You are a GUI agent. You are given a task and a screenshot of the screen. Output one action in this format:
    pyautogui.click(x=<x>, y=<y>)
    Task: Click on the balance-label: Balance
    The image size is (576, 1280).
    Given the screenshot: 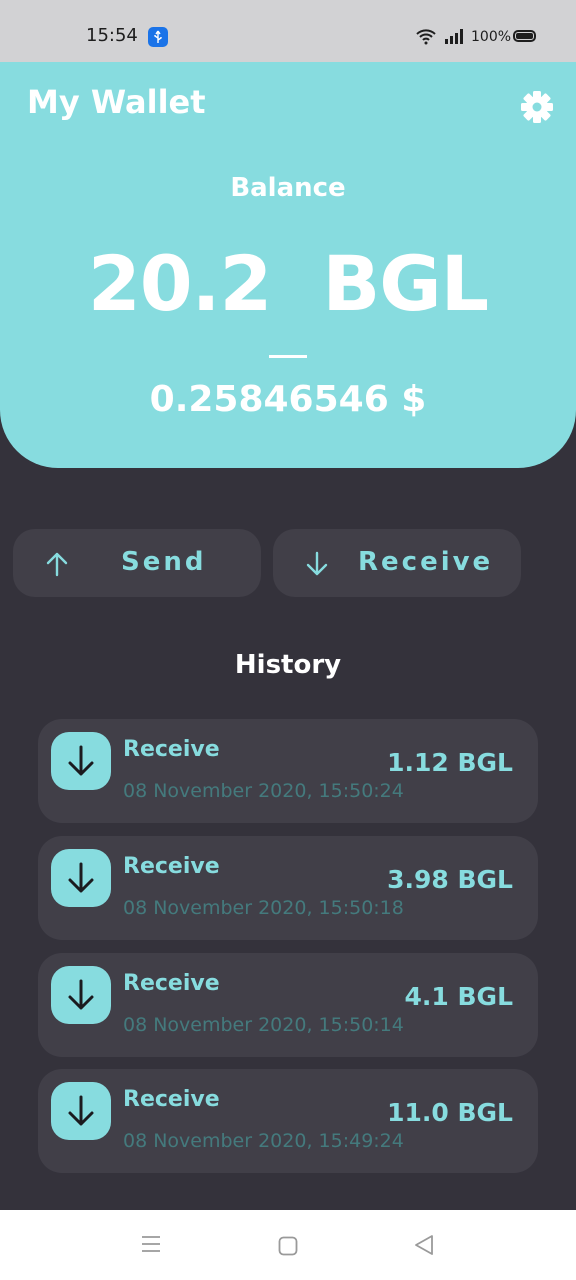 What is the action you would take?
    pyautogui.click(x=288, y=188)
    